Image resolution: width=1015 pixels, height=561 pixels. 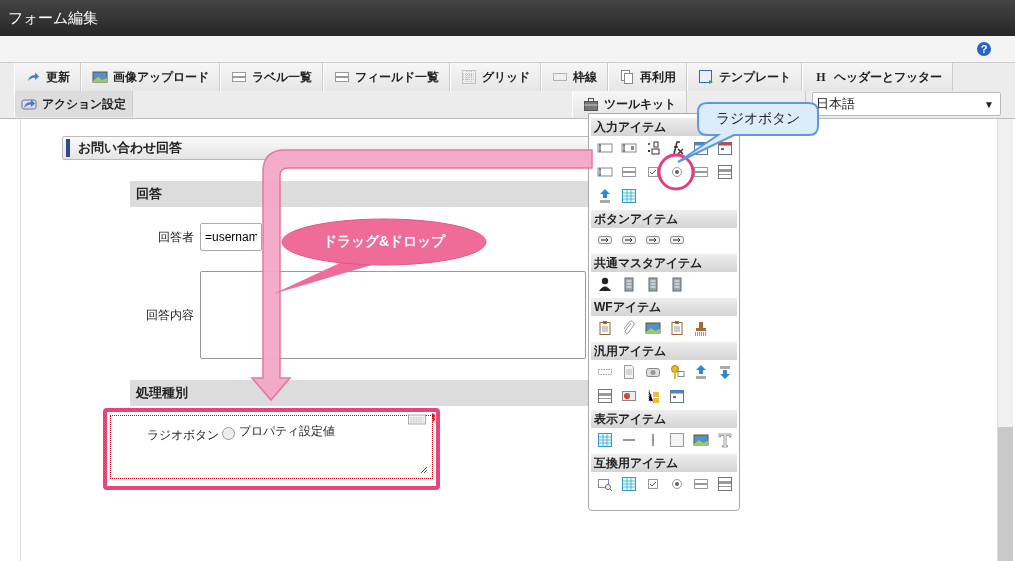 I want to click on highlight-circle, so click(x=676, y=172).